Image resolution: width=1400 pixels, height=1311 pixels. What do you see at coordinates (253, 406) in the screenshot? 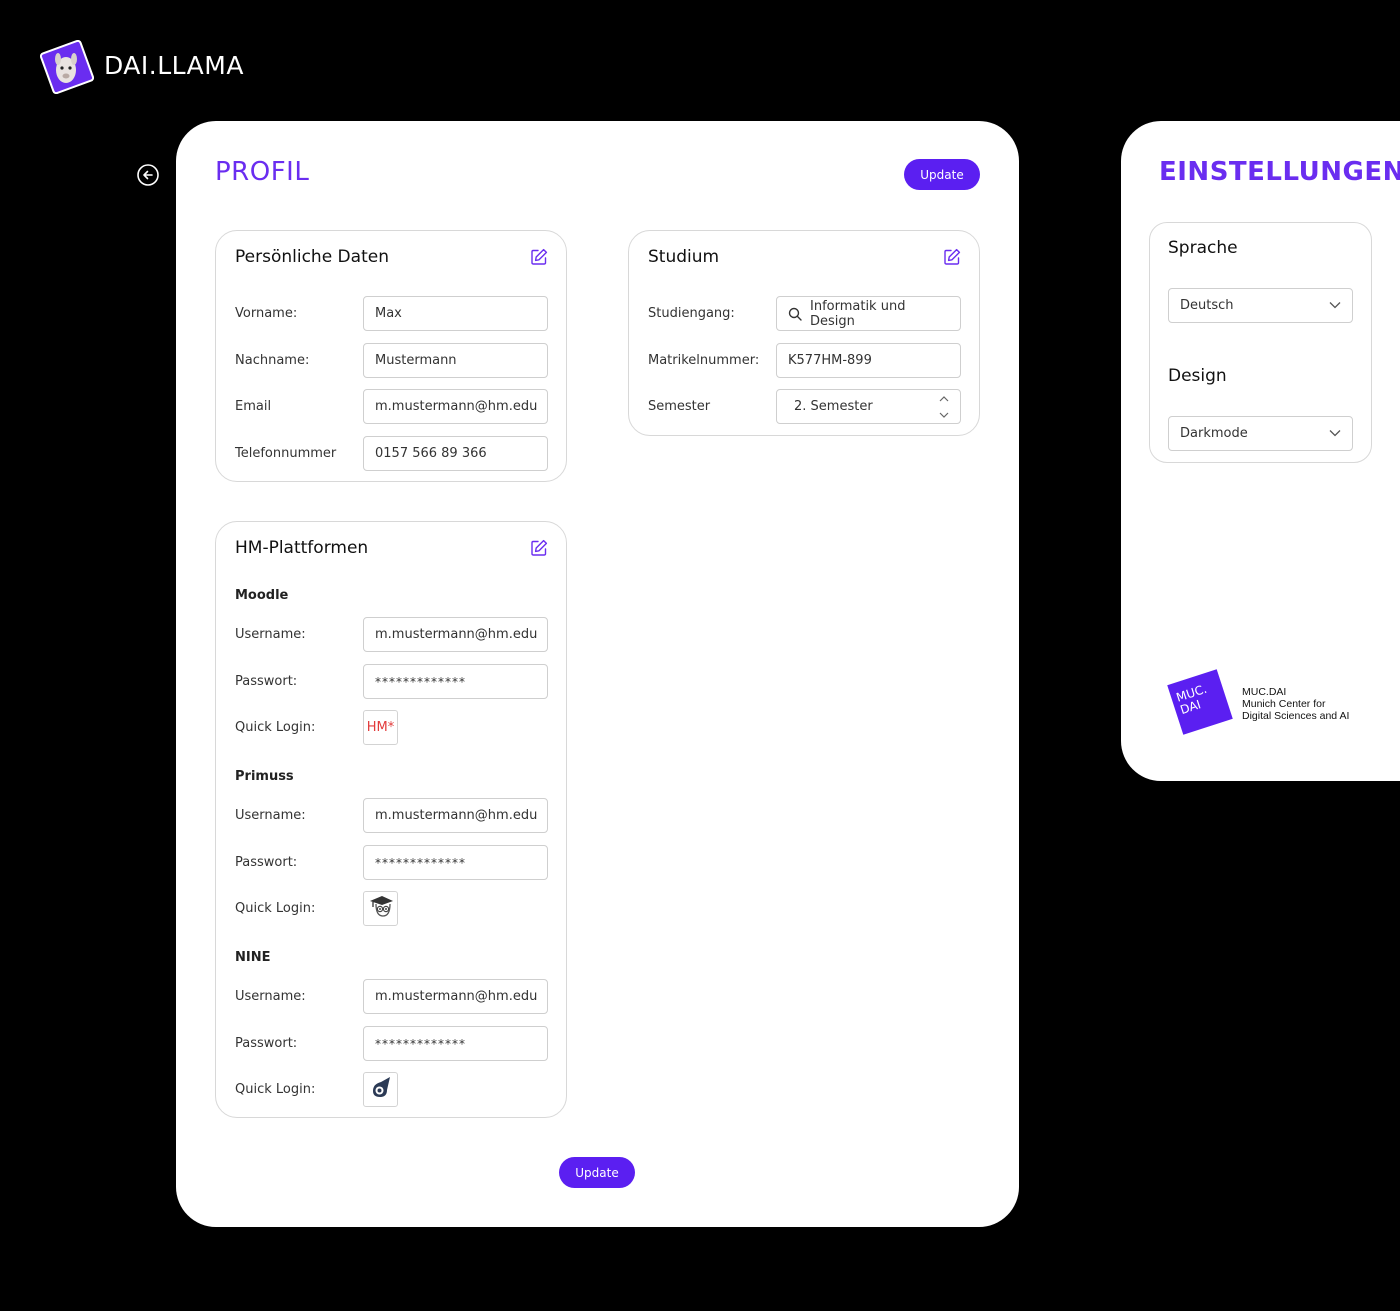
I see `field-label: Email` at bounding box center [253, 406].